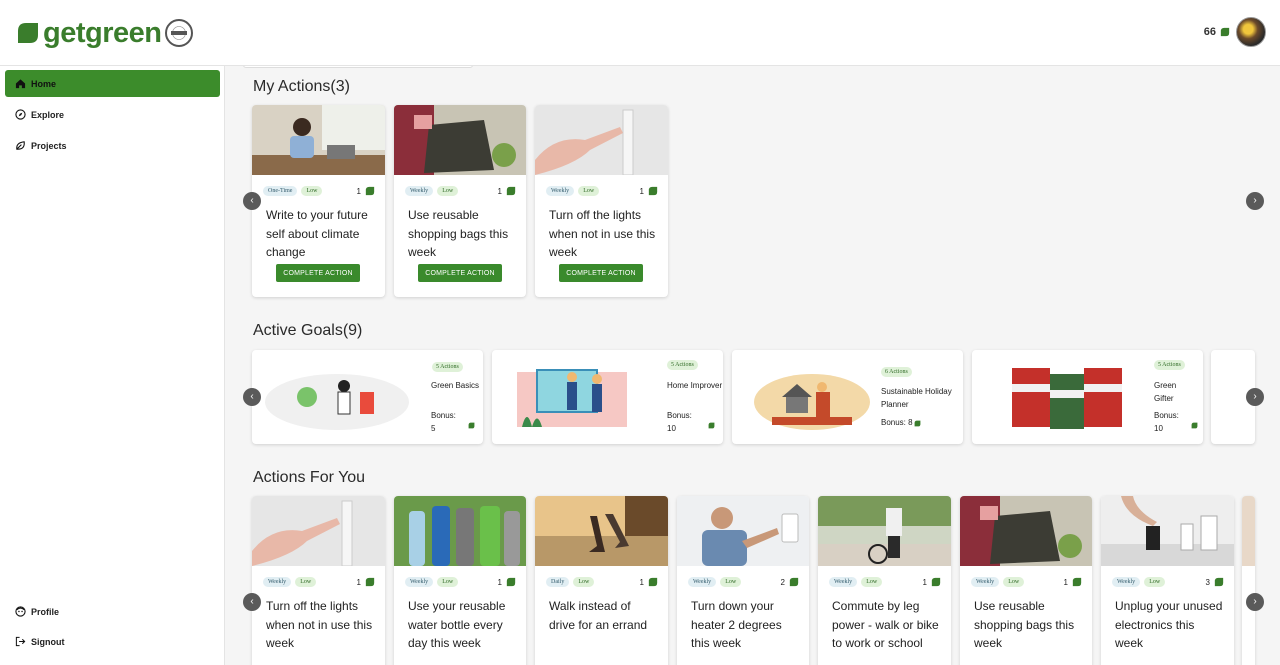 The height and width of the screenshot is (665, 1280). What do you see at coordinates (901, 423) in the screenshot?
I see `goal-bonus: Bonus: 8` at bounding box center [901, 423].